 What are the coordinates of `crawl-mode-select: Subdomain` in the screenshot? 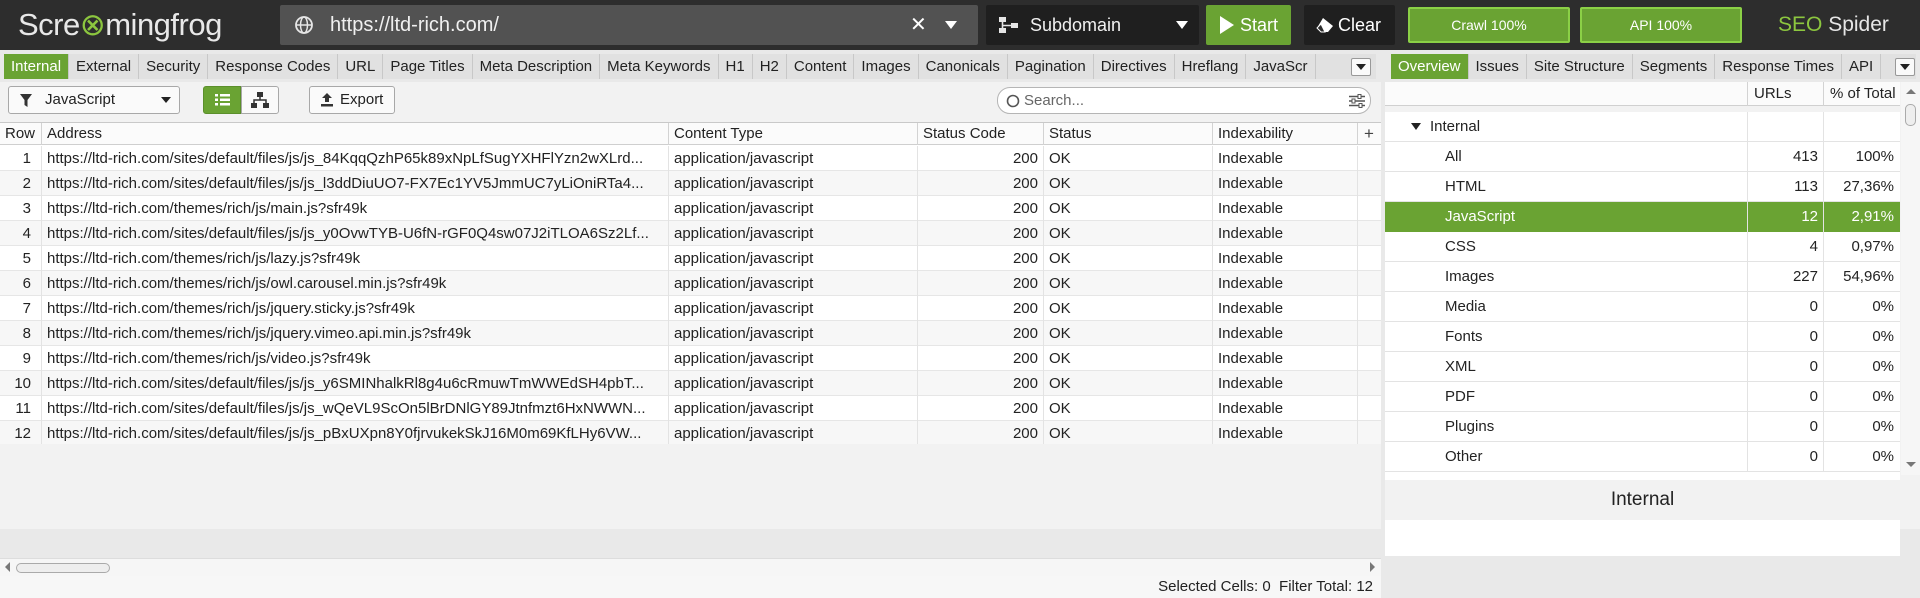 It's located at (1092, 25).